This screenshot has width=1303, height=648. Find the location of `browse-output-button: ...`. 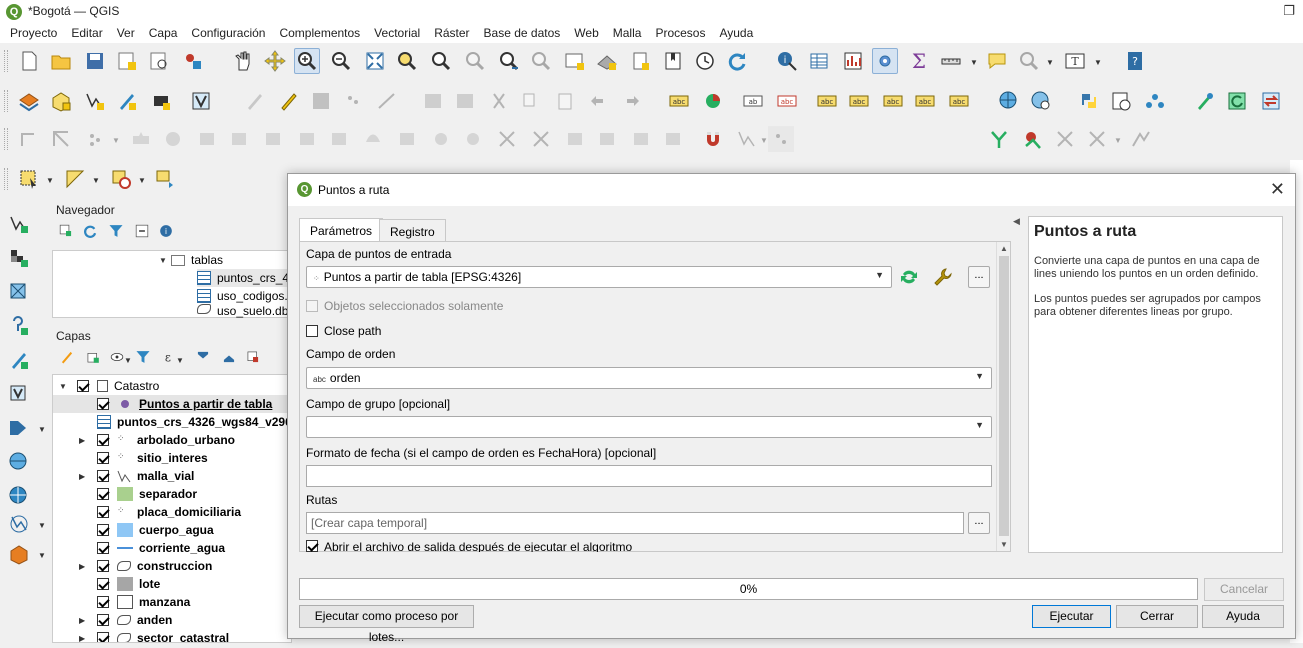

browse-output-button: ... is located at coordinates (979, 523).